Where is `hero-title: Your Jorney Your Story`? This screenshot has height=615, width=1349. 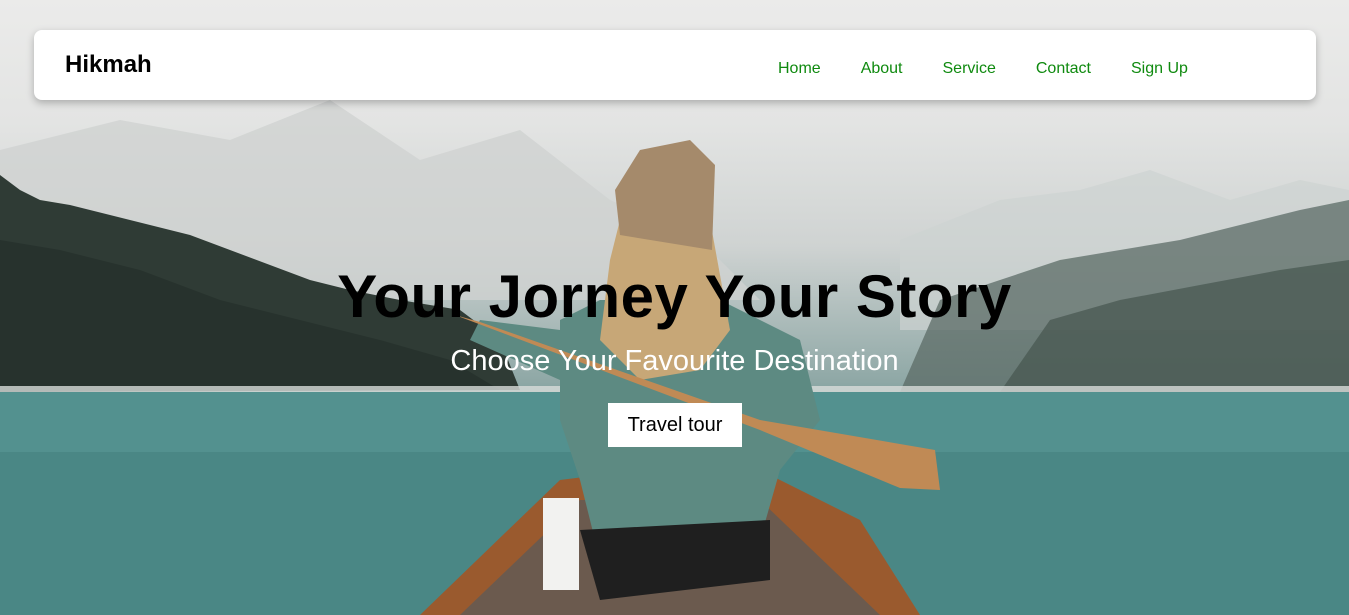
hero-title: Your Jorney Your Story is located at coordinates (674, 296).